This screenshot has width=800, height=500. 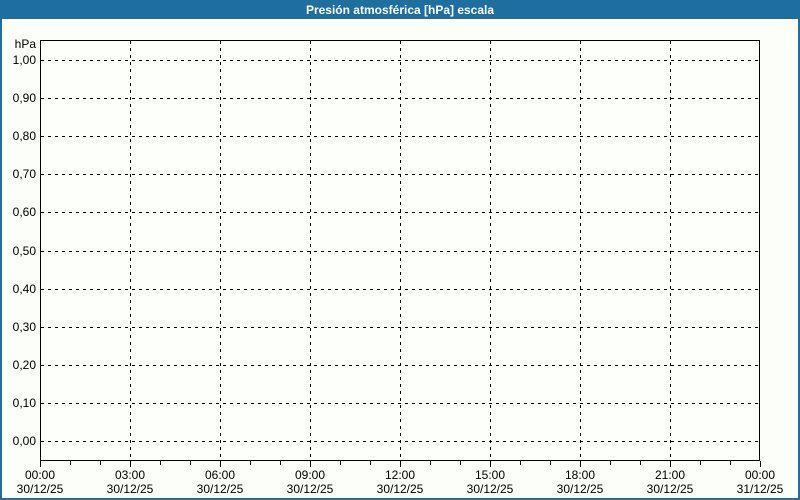 I want to click on x-tick-label: 18:00 30/12/25, so click(x=580, y=482).